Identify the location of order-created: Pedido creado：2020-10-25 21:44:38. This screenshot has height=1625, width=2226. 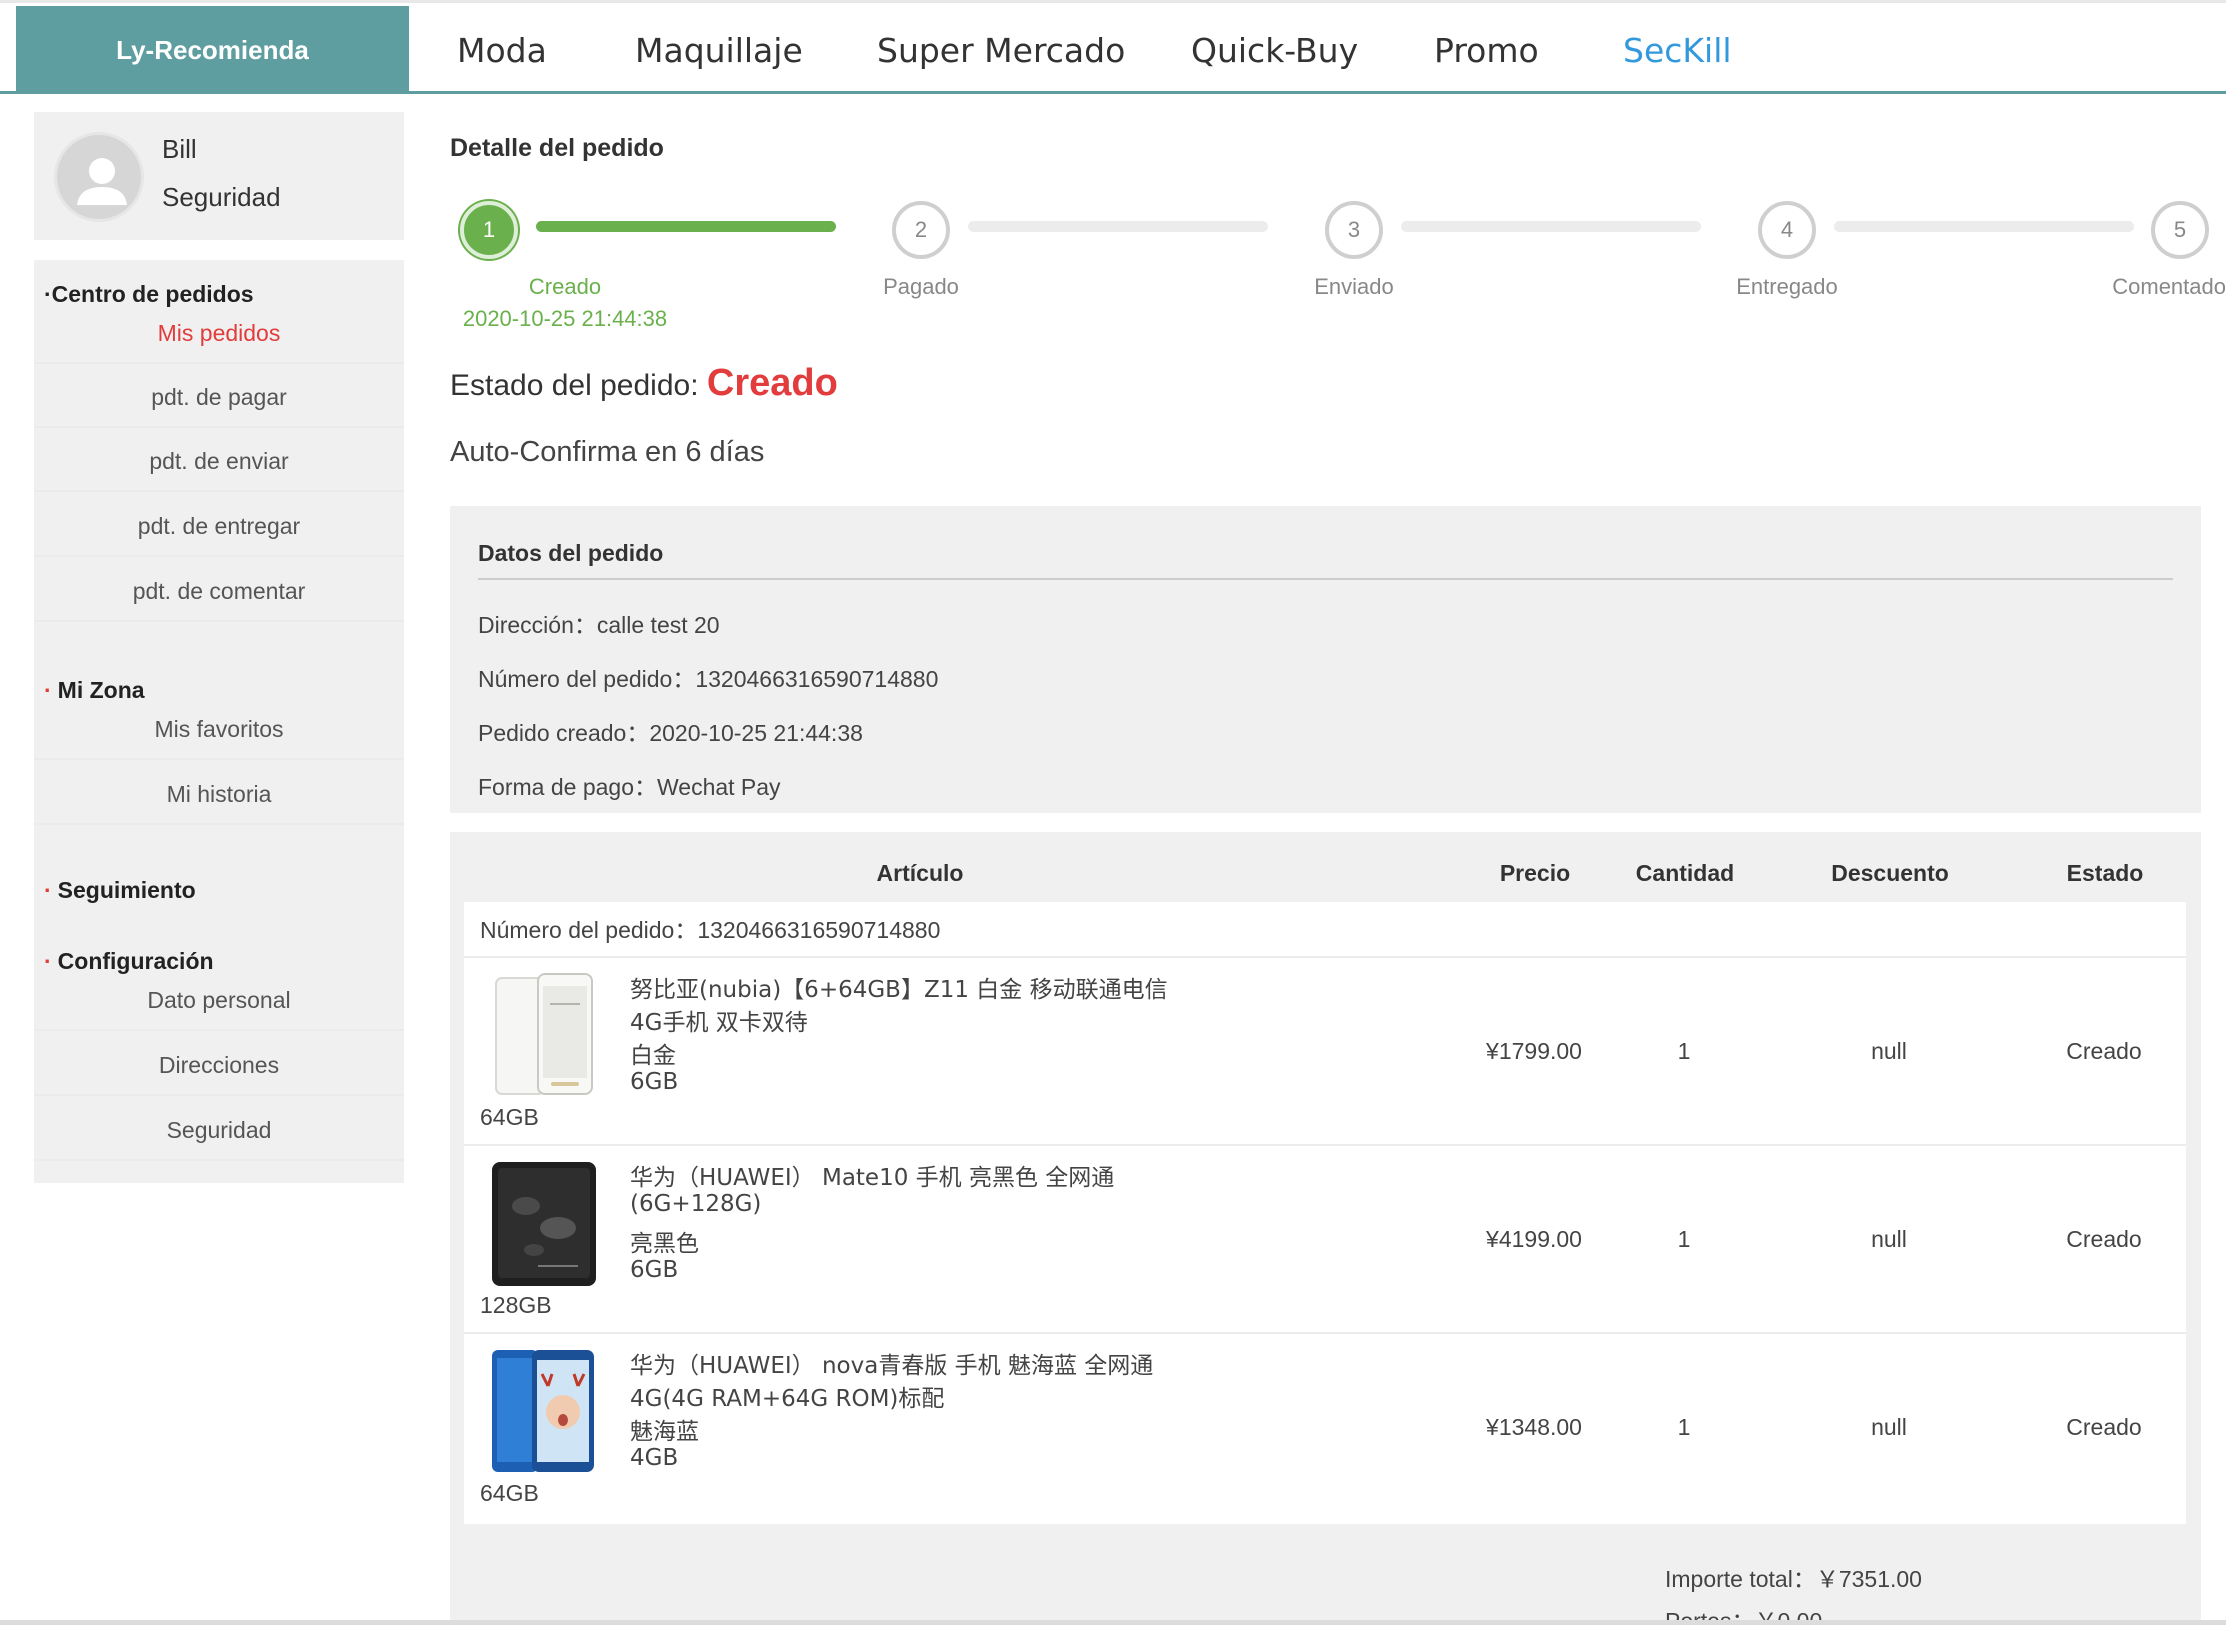
(670, 733).